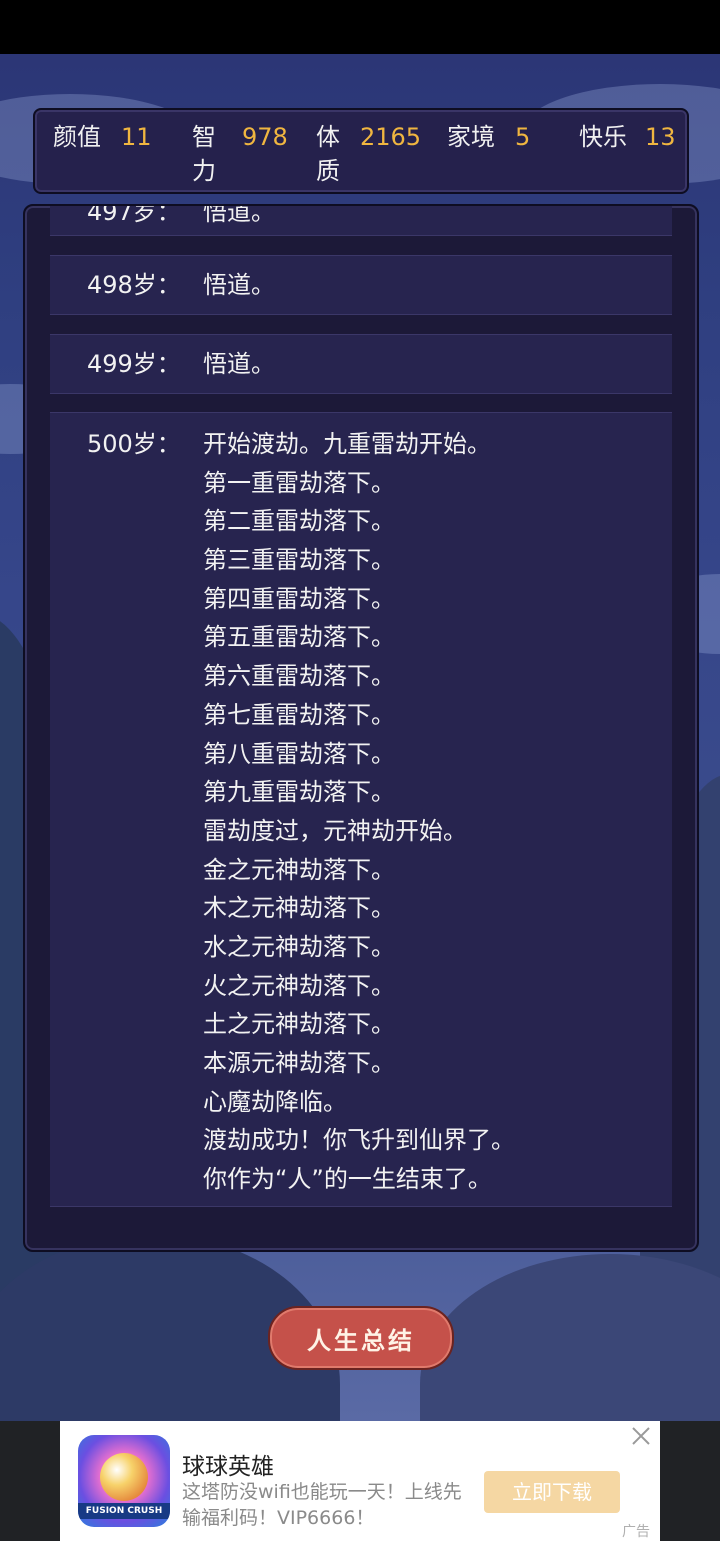 The height and width of the screenshot is (1541, 720). Describe the element at coordinates (299, 1024) in the screenshot. I see `event-line: 土之元神劫落下。` at that location.